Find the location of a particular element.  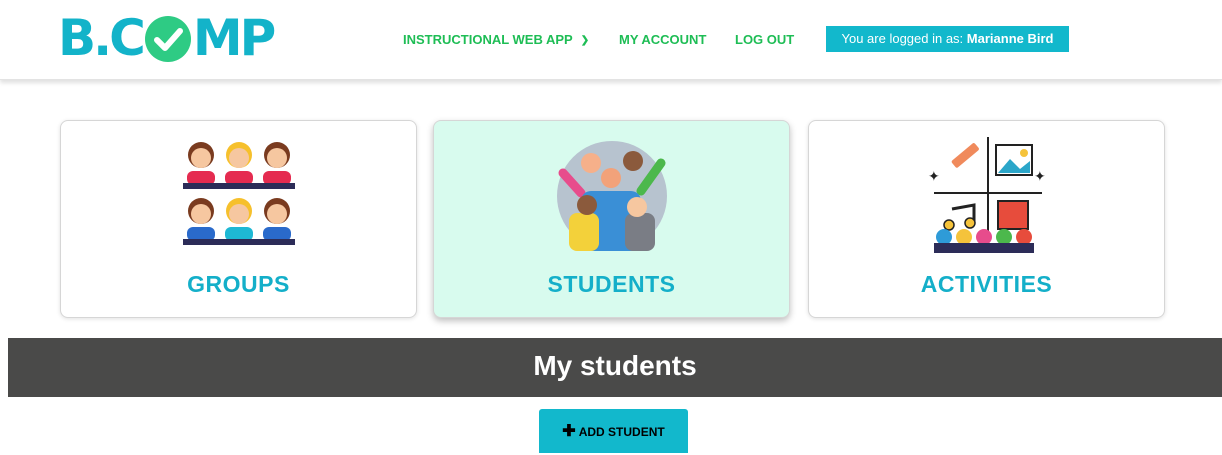

card-label-activities: ACTIVITIES is located at coordinates (986, 284).